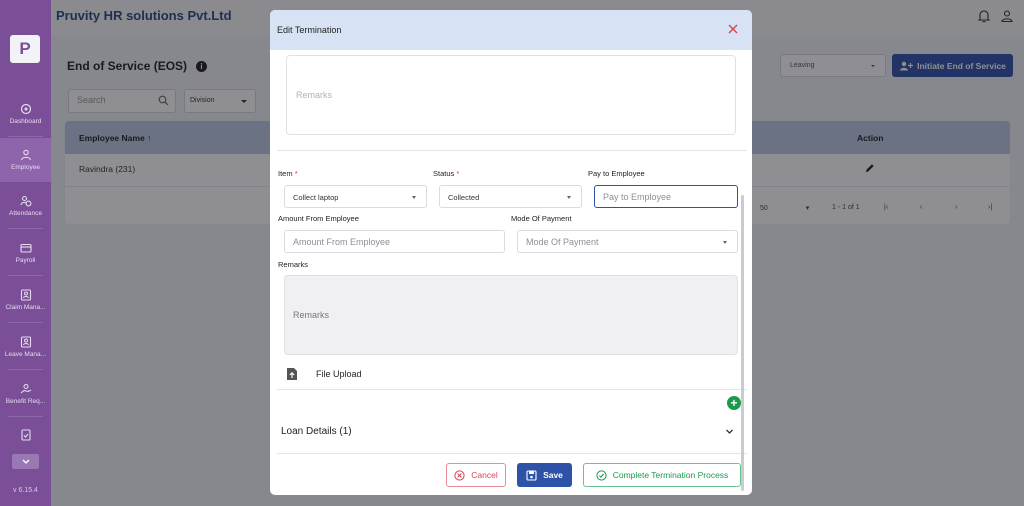 This screenshot has height=506, width=1024. Describe the element at coordinates (742, 343) in the screenshot. I see `modal-scrollbar` at that location.